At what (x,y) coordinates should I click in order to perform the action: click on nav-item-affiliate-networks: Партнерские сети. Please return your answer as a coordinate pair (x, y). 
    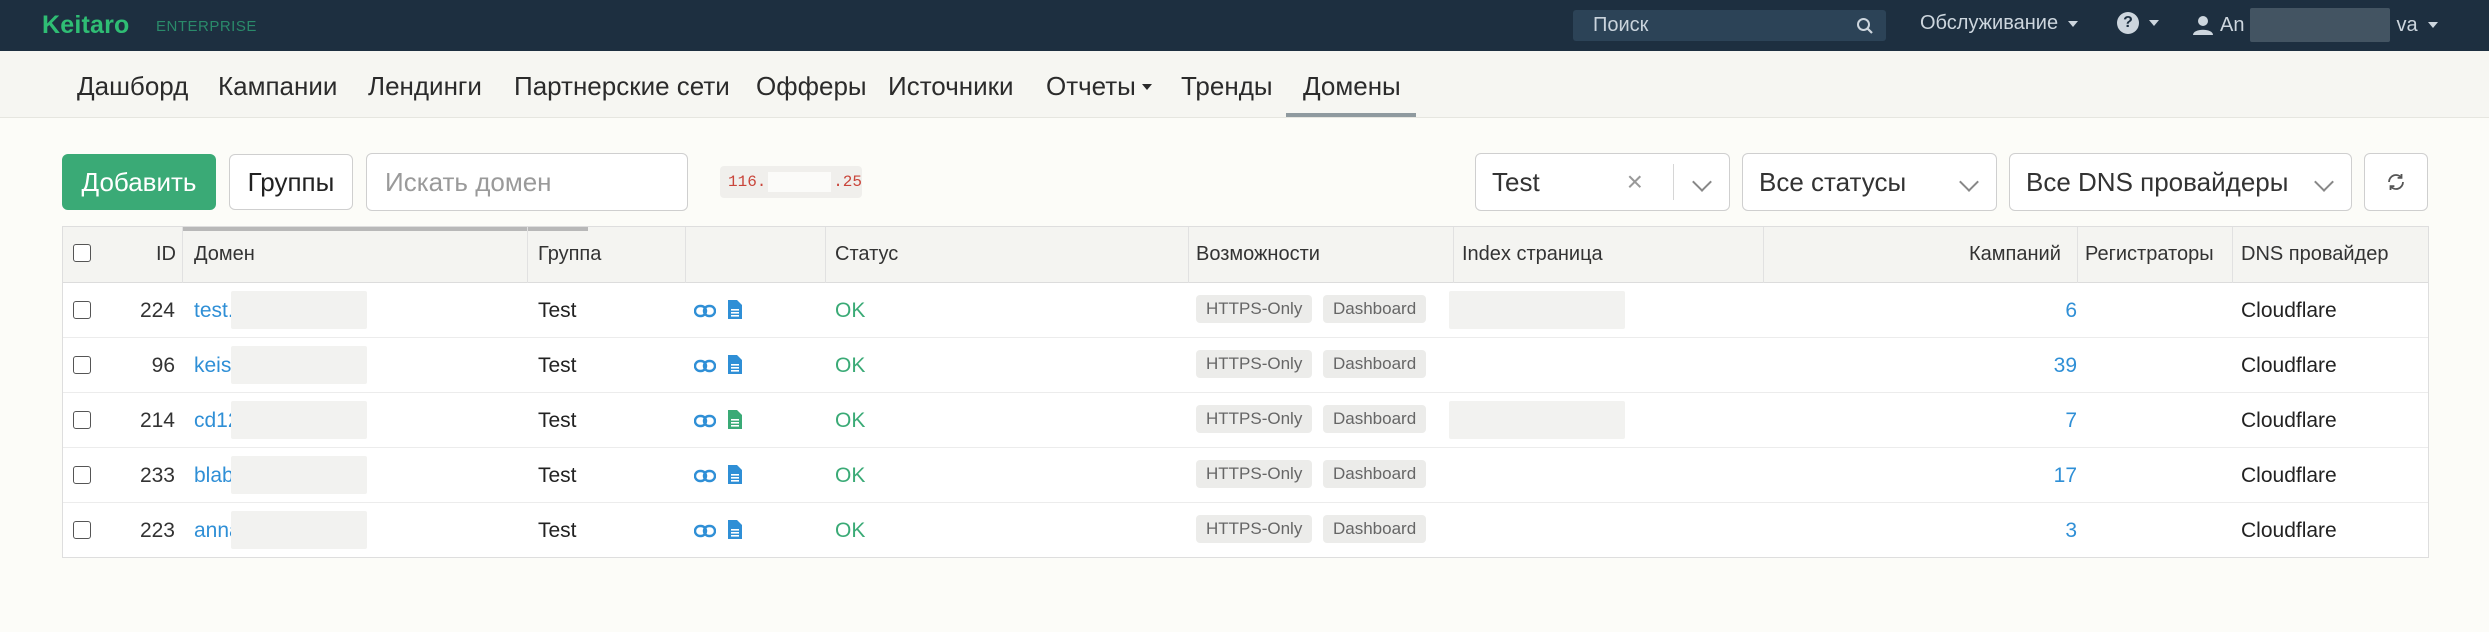
    Looking at the image, I should click on (622, 86).